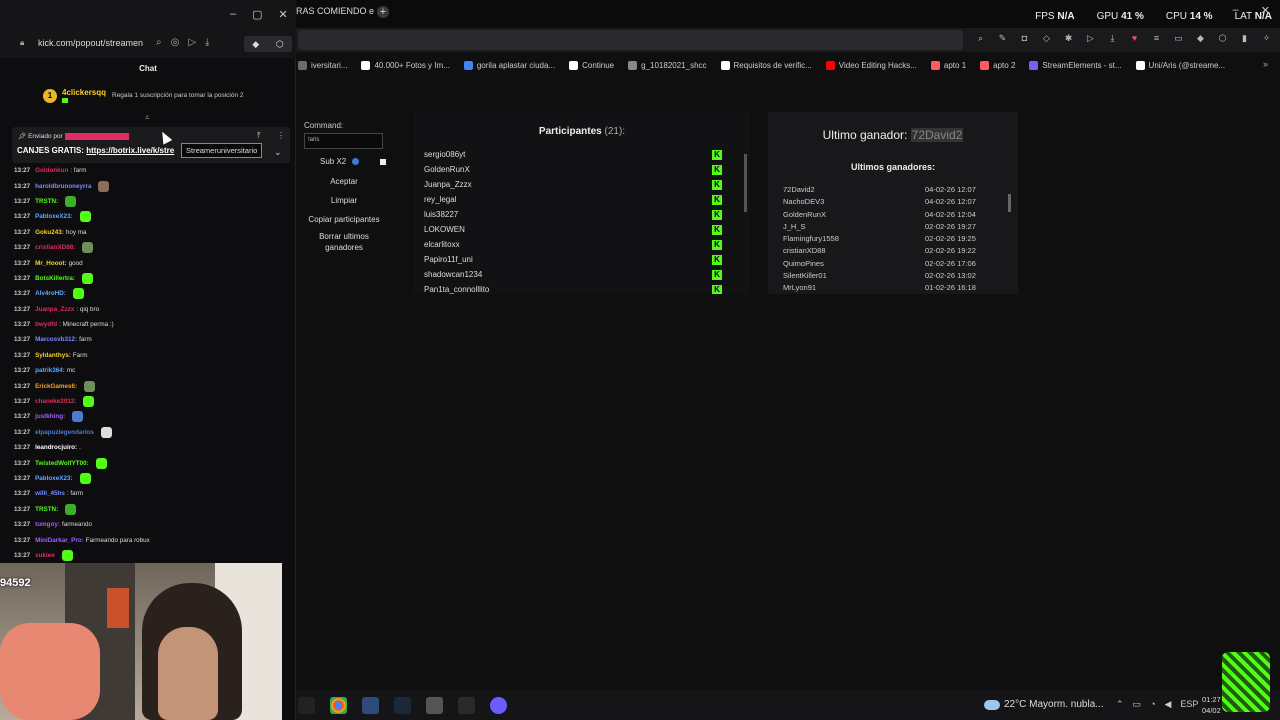 The height and width of the screenshot is (720, 1280). I want to click on message-username: Goku243:, so click(49, 232).